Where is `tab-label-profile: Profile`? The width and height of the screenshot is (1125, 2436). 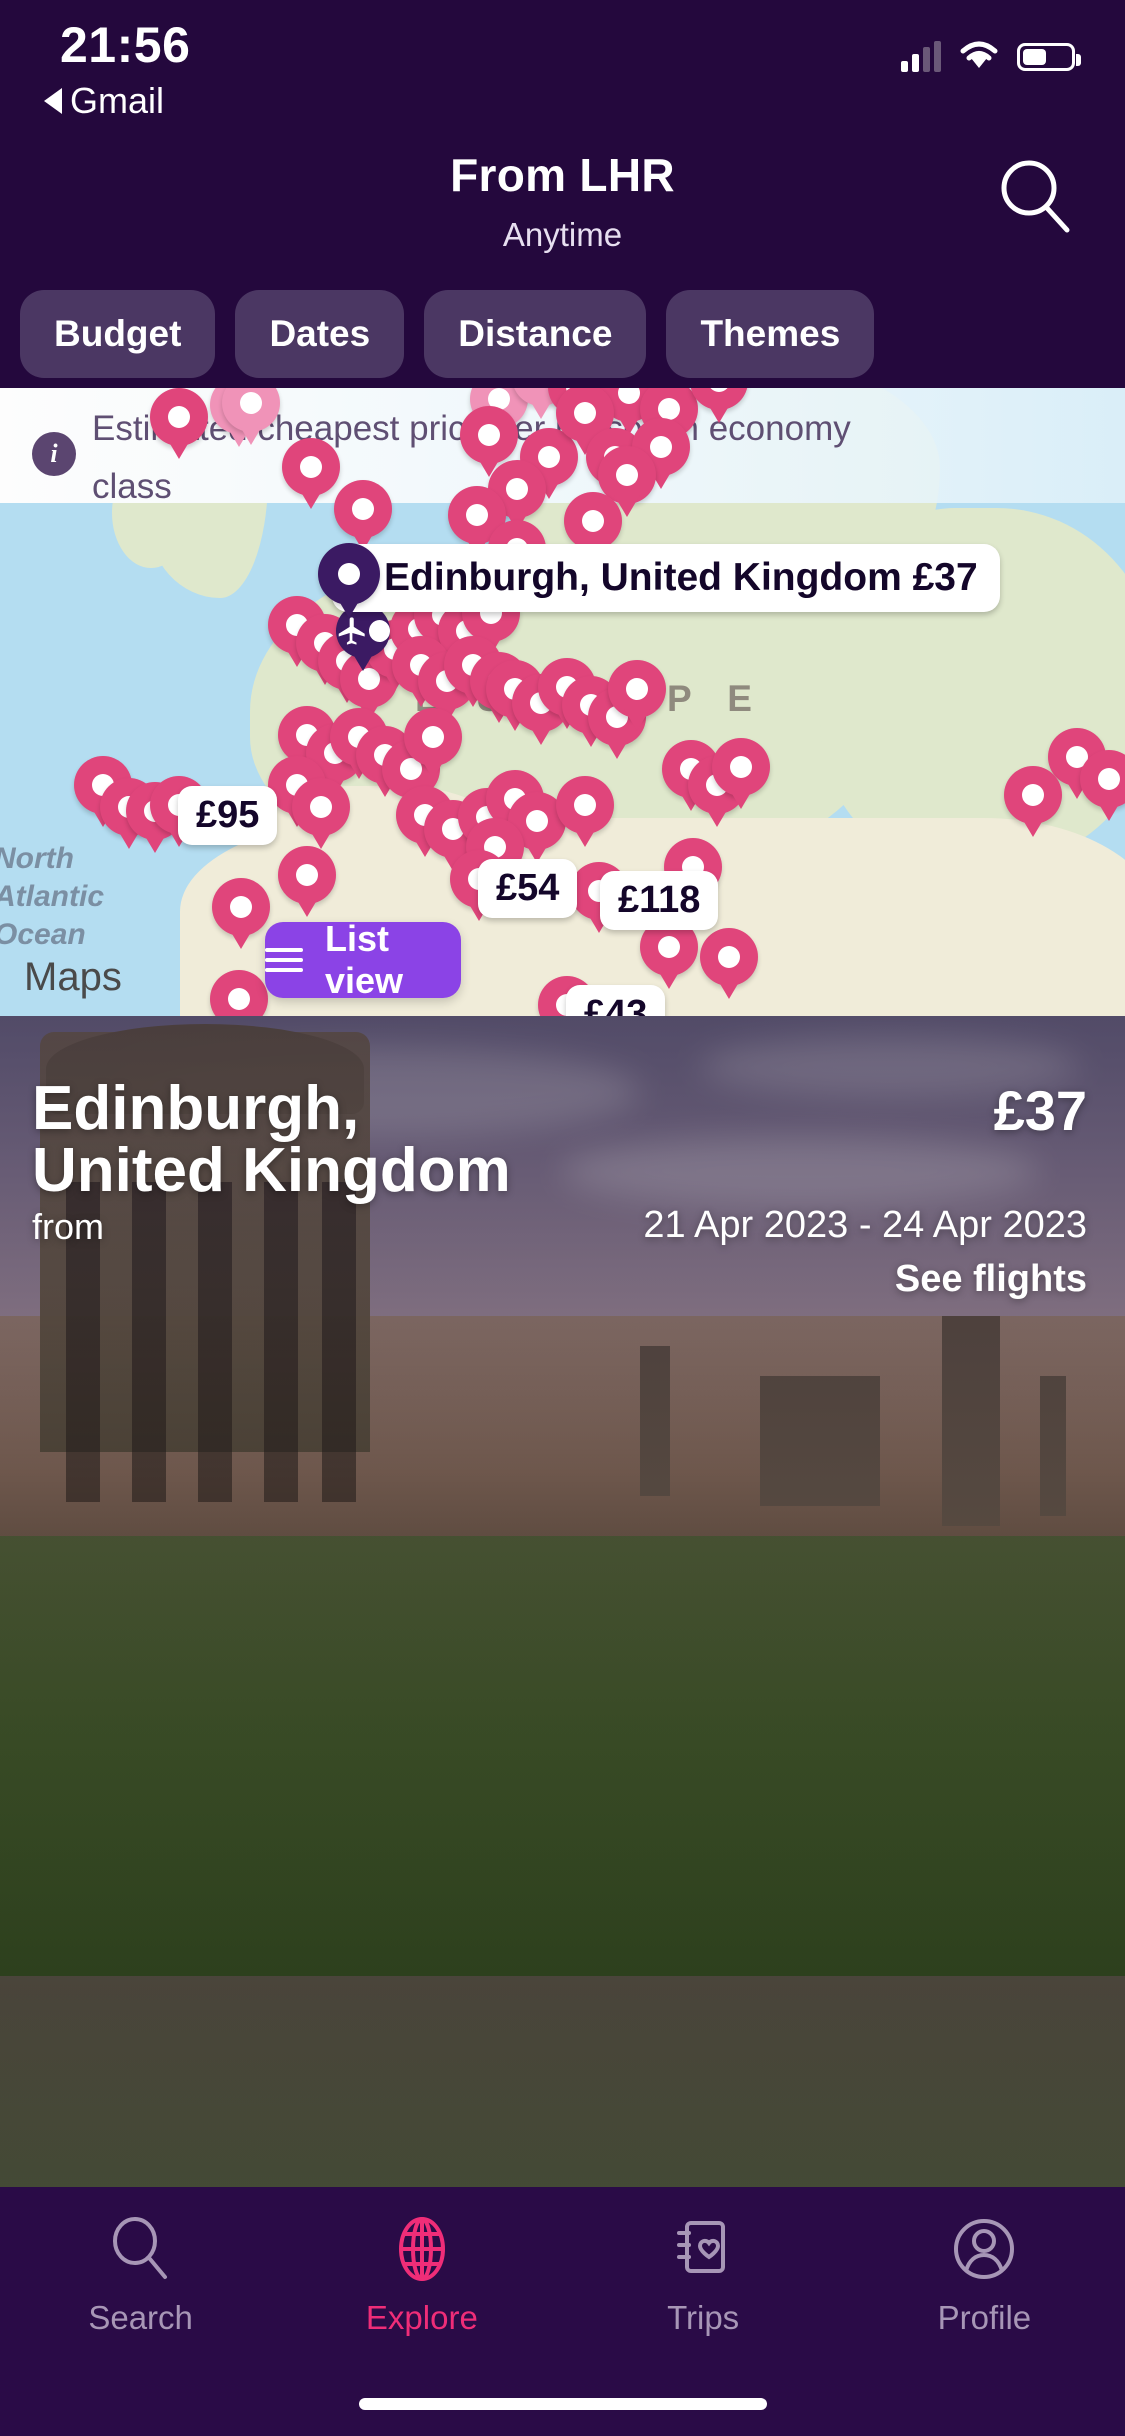
tab-label-profile: Profile is located at coordinates (984, 2317).